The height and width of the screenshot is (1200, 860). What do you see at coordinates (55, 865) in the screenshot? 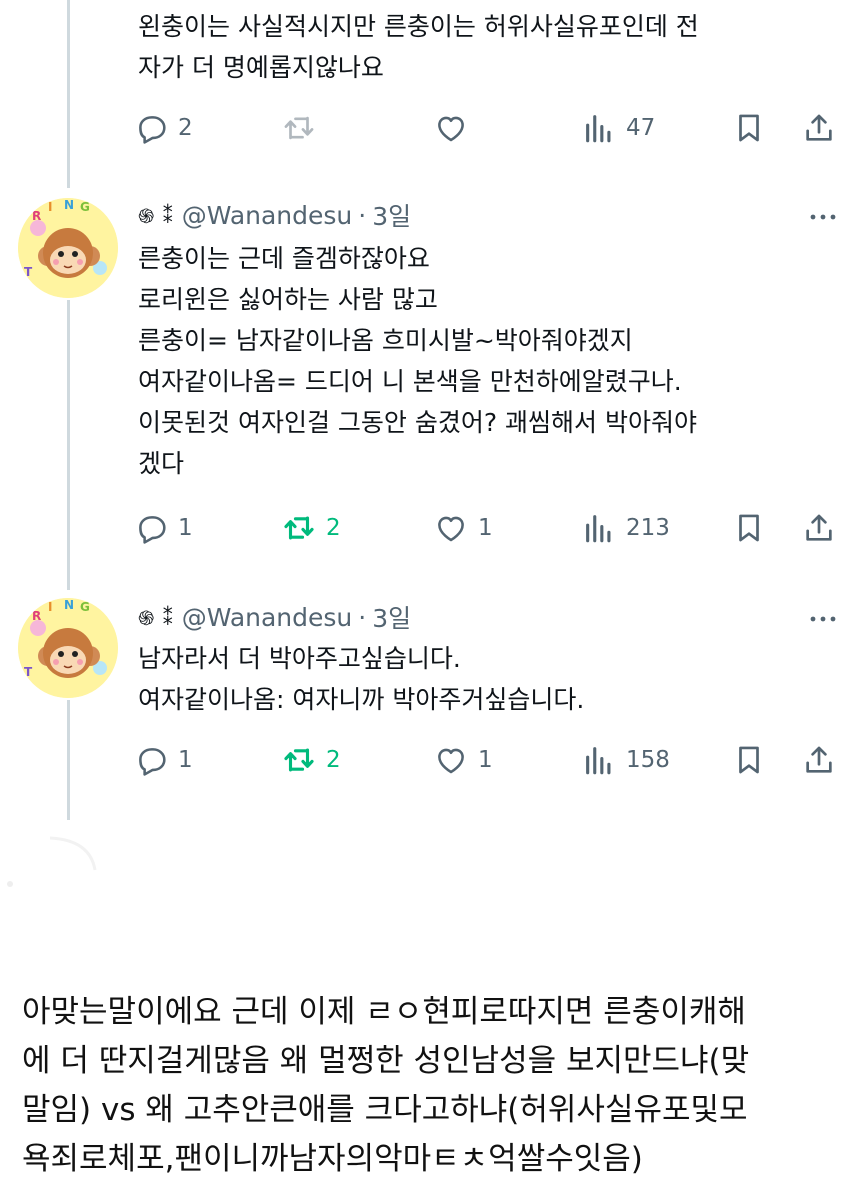
I see `faded-avatar-remnant` at bounding box center [55, 865].